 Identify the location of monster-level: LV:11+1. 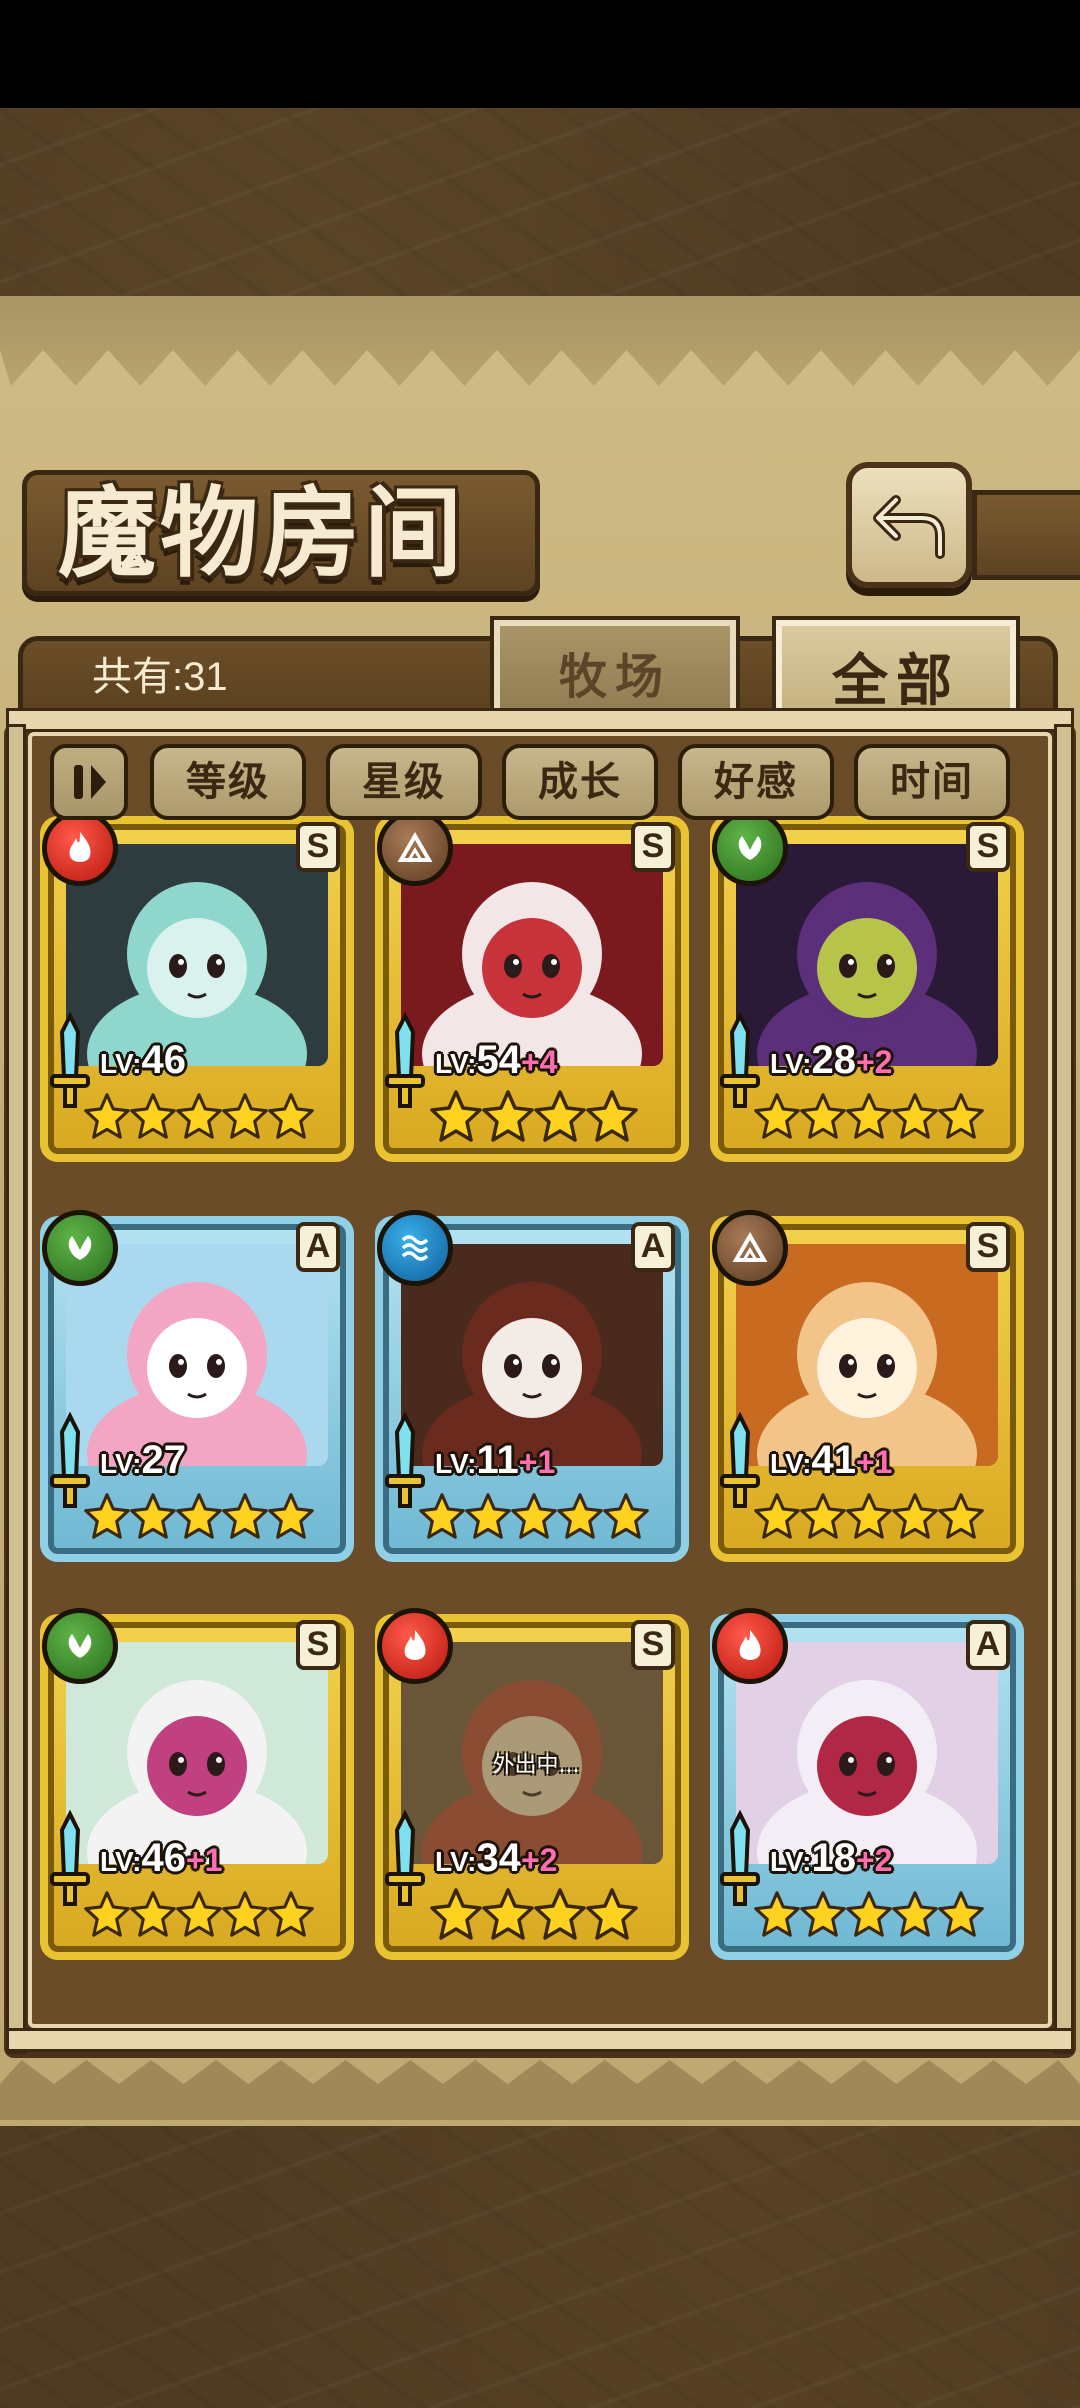
(555, 1460).